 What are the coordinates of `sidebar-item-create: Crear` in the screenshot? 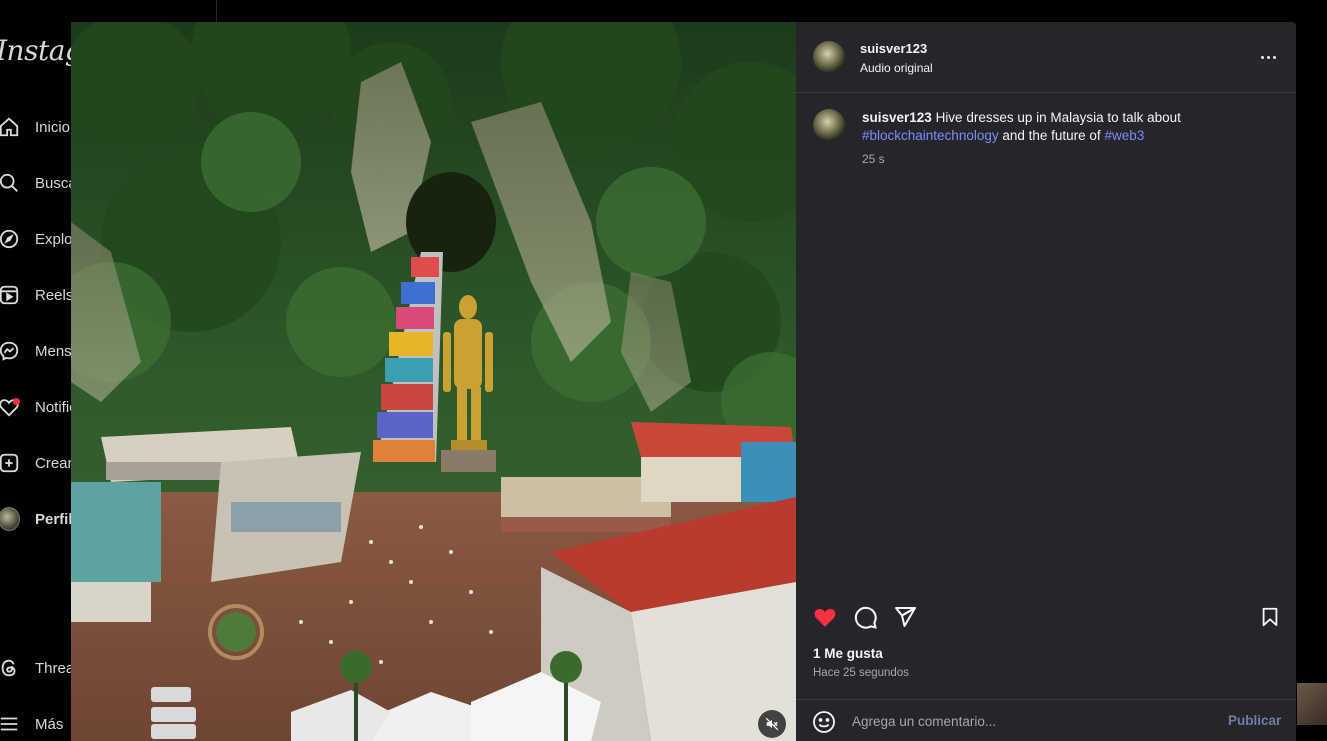 It's located at (36, 463).